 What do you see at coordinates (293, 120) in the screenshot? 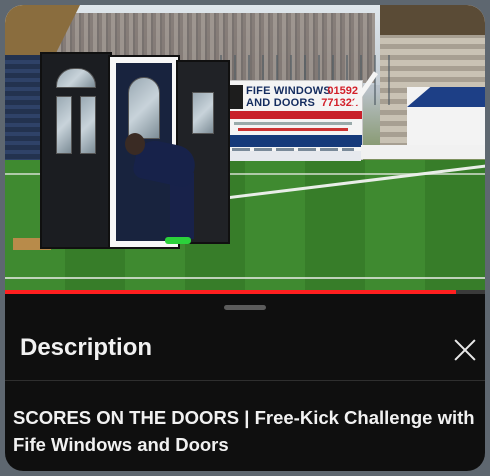
I see `sponsor-billboard: FIFE WINDOWS AND DOORS 01592 771322` at bounding box center [293, 120].